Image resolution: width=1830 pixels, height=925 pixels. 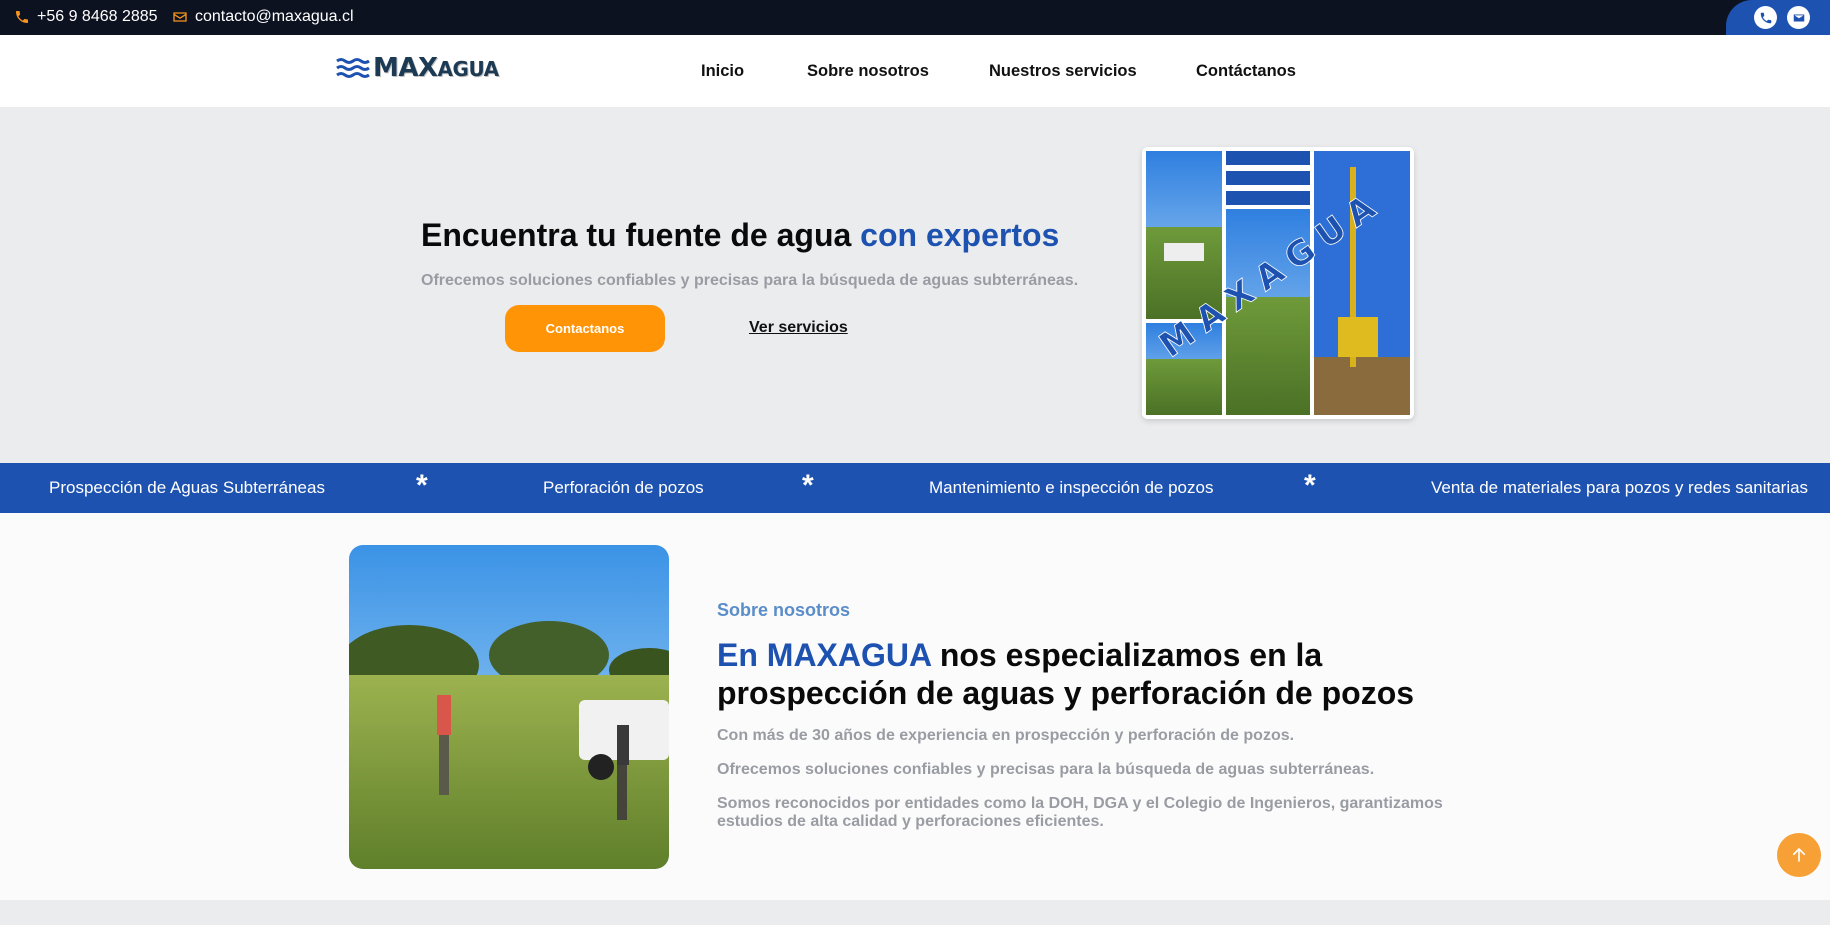 What do you see at coordinates (915, 912) in the screenshot?
I see `next-section-strip` at bounding box center [915, 912].